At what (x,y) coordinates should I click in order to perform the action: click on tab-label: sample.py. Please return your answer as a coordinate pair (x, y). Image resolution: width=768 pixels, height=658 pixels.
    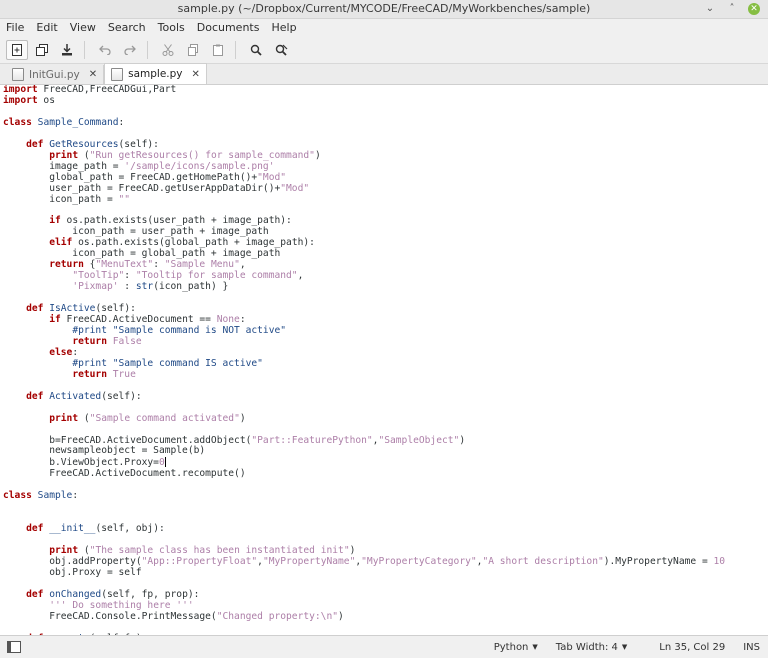
    Looking at the image, I should click on (155, 74).